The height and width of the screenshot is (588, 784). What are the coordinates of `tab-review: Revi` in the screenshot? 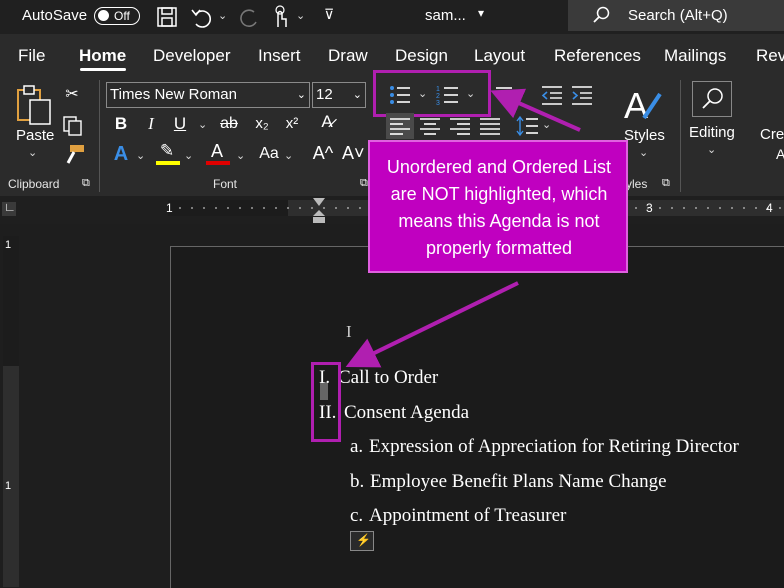 It's located at (770, 56).